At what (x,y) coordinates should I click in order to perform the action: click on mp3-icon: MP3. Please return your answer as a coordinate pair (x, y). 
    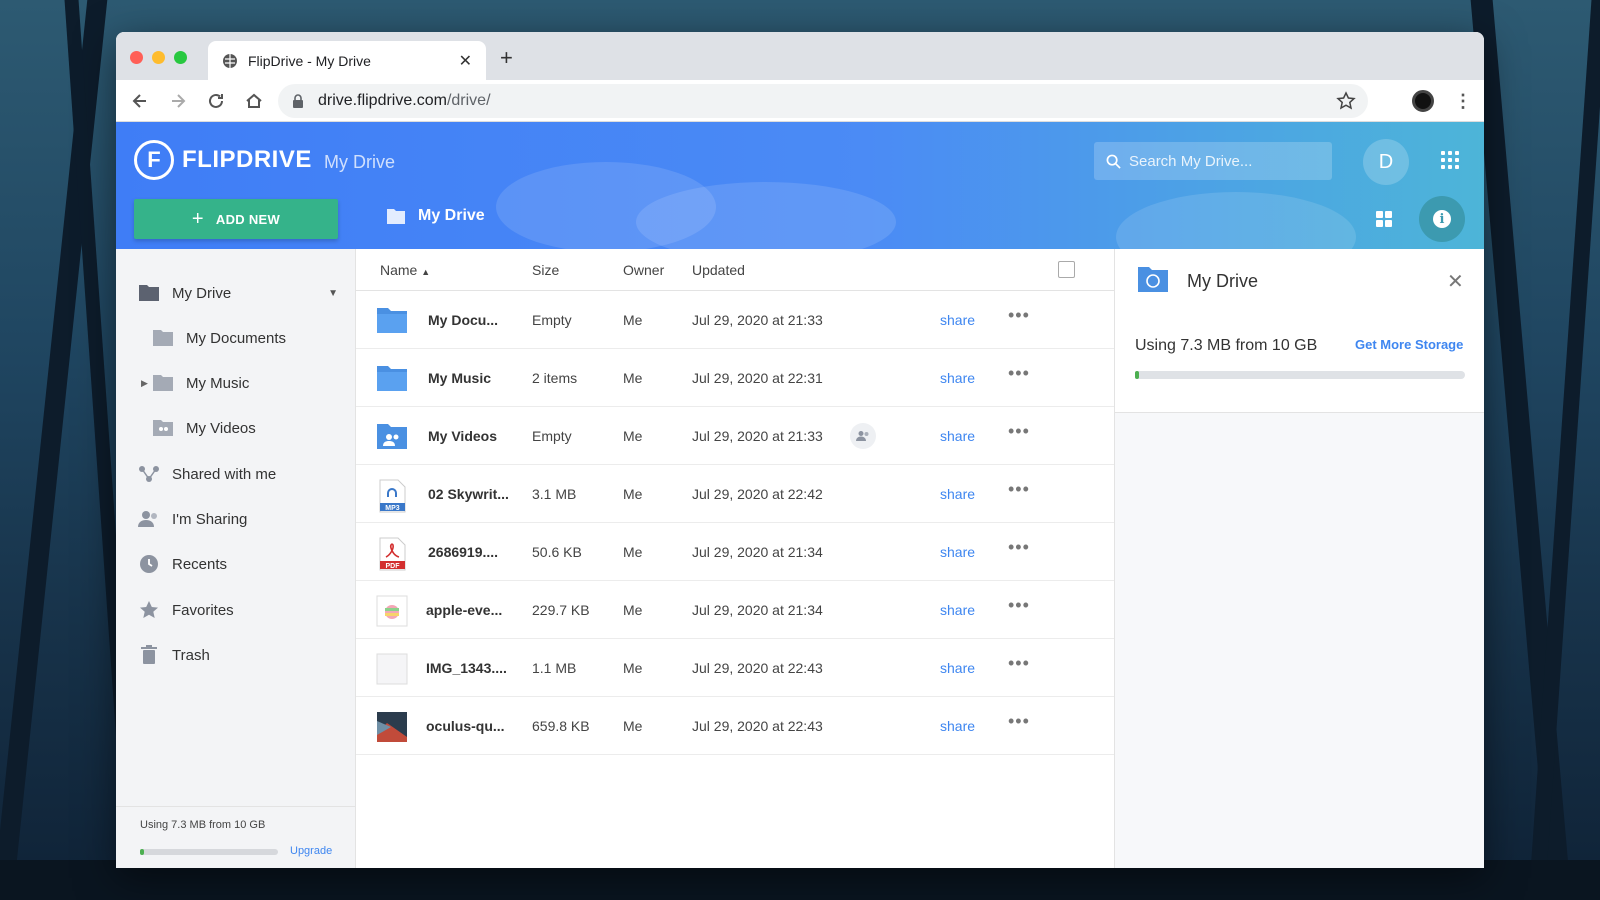
    Looking at the image, I should click on (392, 496).